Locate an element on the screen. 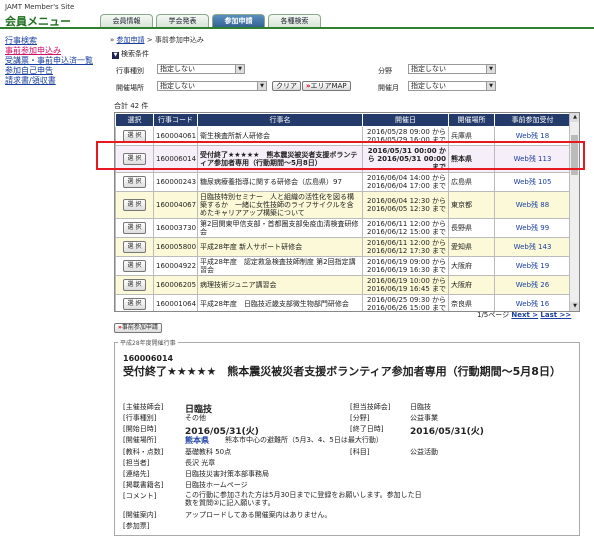 The image size is (594, 539). col-header-web: 事前参加受付 is located at coordinates (532, 120).